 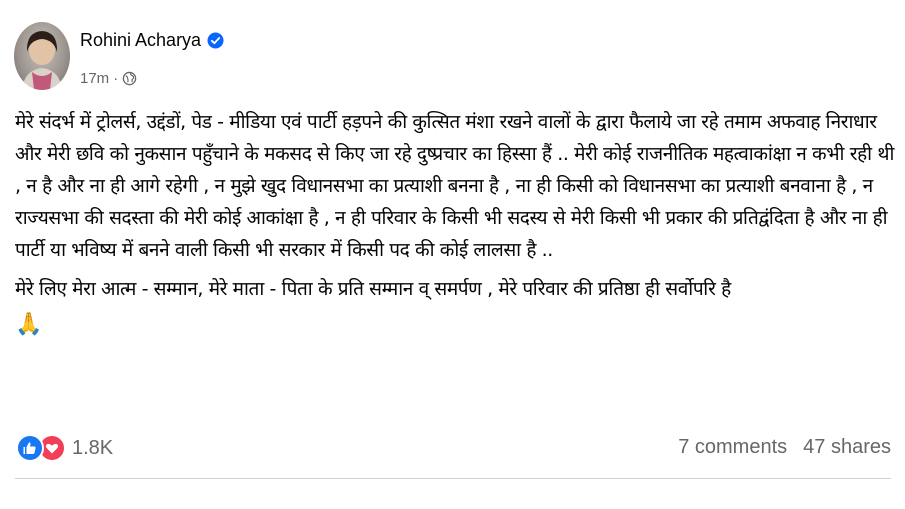 What do you see at coordinates (215, 40) in the screenshot?
I see `verified-badge-icon` at bounding box center [215, 40].